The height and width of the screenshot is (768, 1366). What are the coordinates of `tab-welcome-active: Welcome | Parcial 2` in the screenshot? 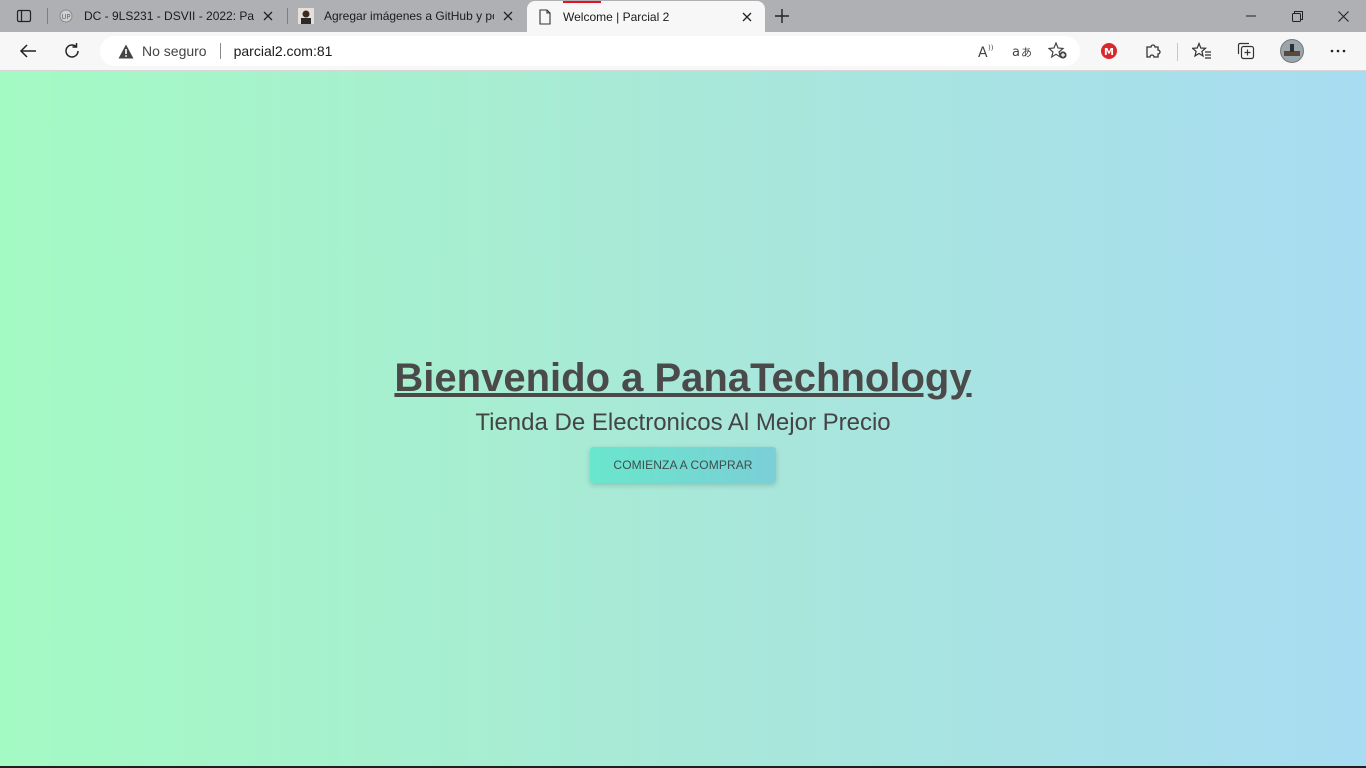 It's located at (646, 16).